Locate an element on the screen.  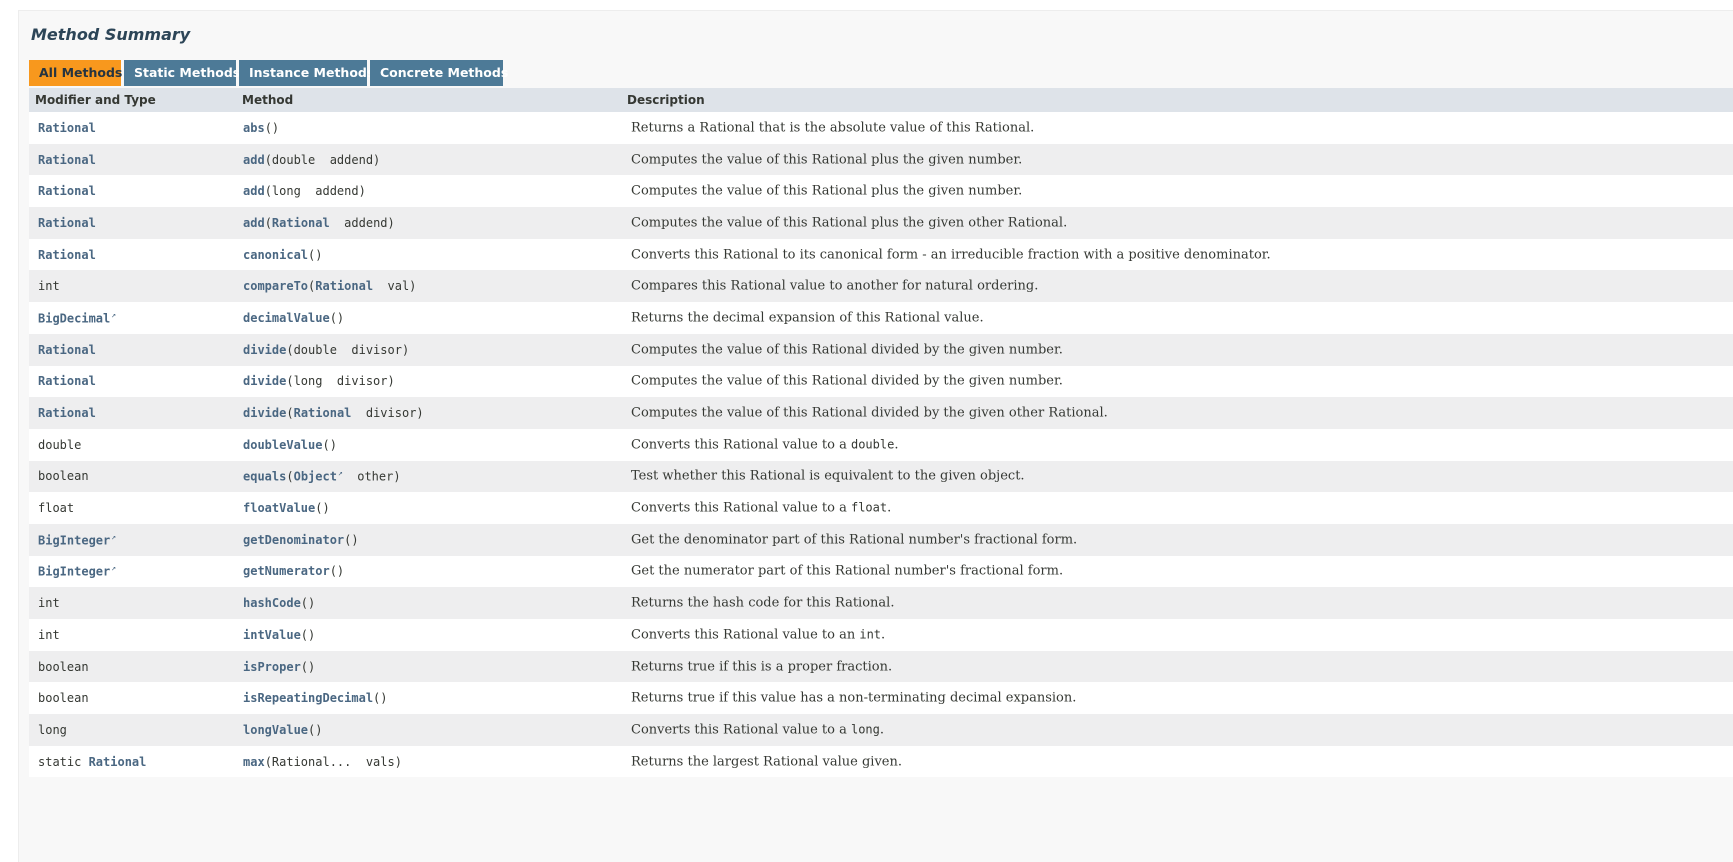
method-link: canonical is located at coordinates (275, 255).